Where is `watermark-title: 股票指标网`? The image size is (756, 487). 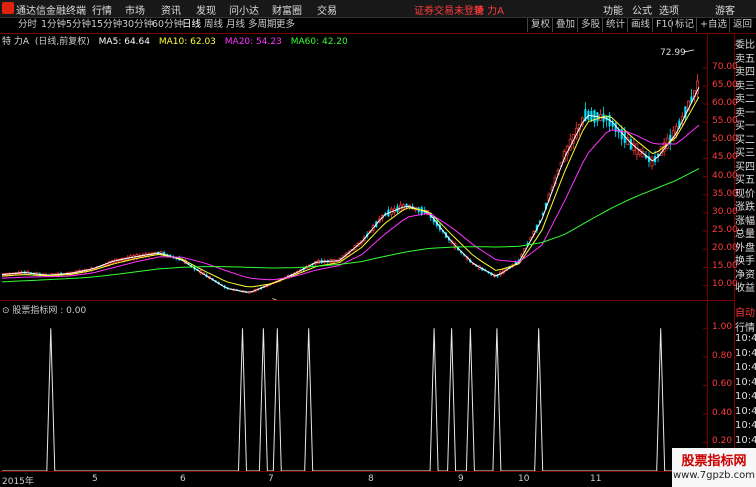 watermark-title: 股票指标网 is located at coordinates (714, 461).